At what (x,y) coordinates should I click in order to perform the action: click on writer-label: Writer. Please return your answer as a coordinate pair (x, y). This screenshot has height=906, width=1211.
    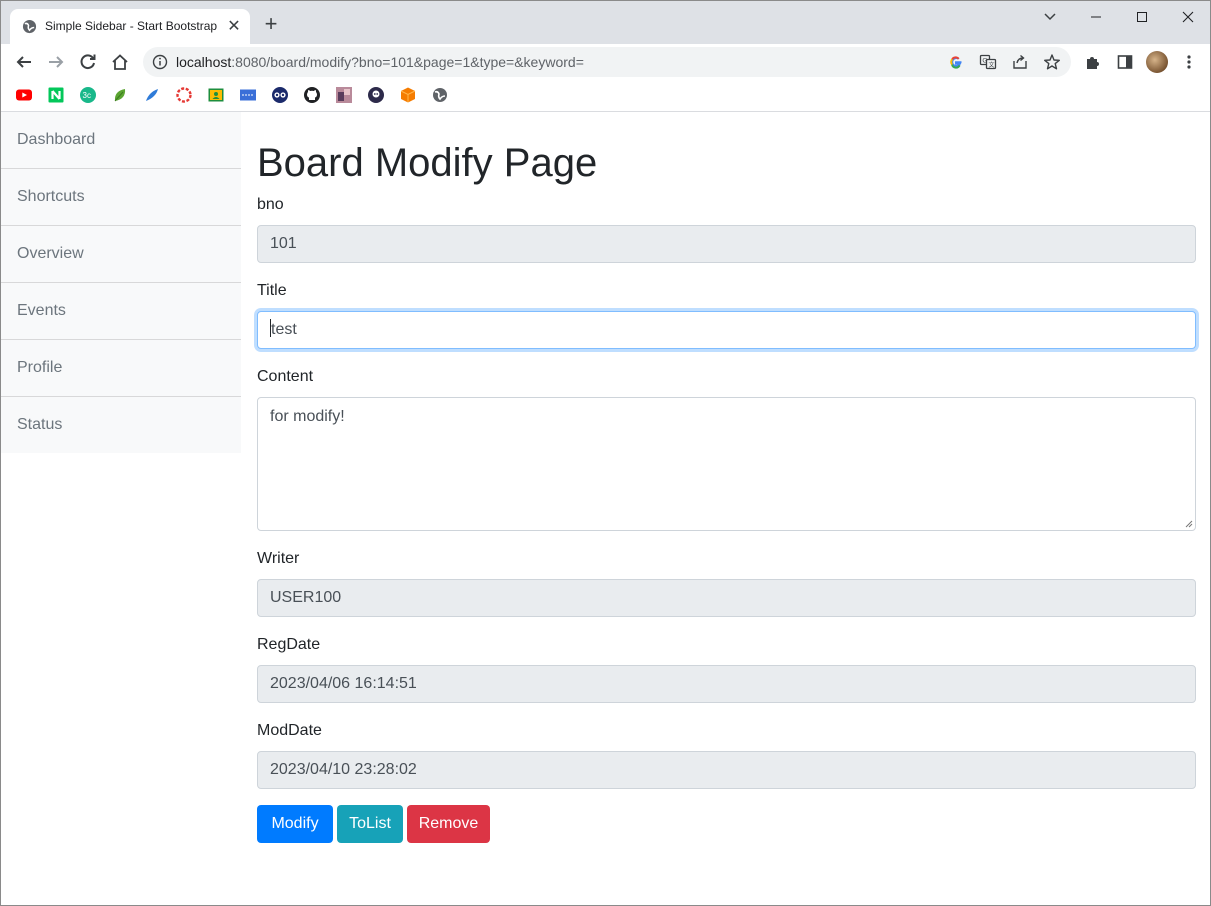
    Looking at the image, I should click on (278, 558).